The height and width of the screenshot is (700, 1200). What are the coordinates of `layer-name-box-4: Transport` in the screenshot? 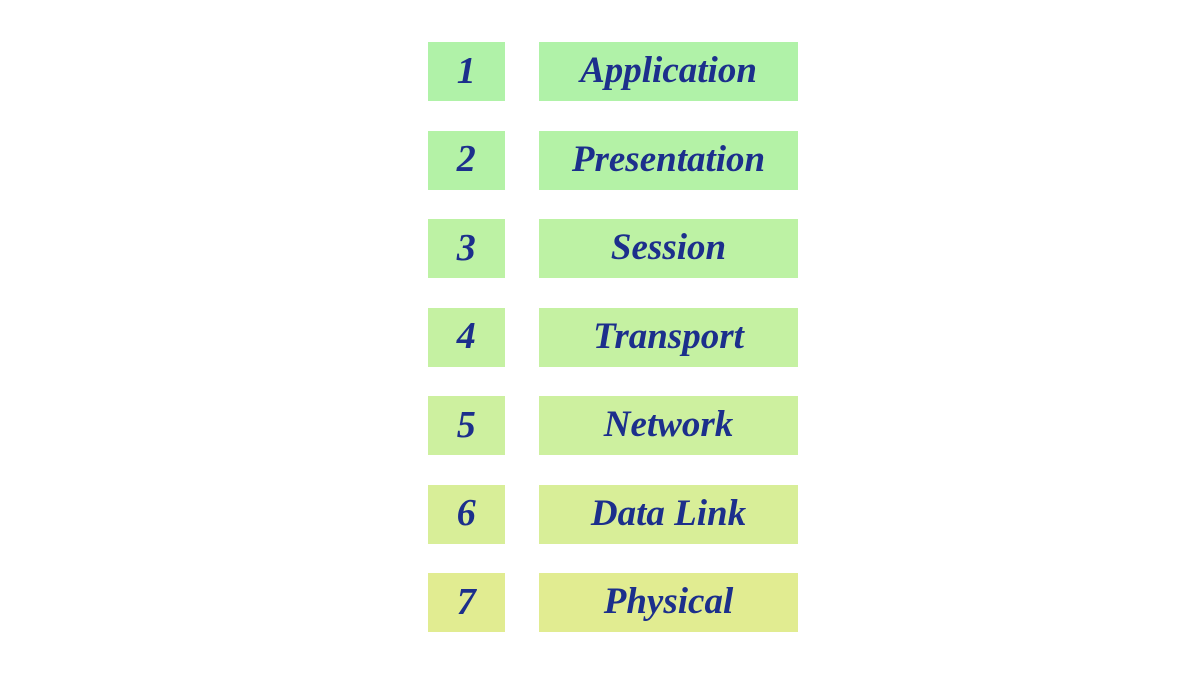 It's located at (668, 337).